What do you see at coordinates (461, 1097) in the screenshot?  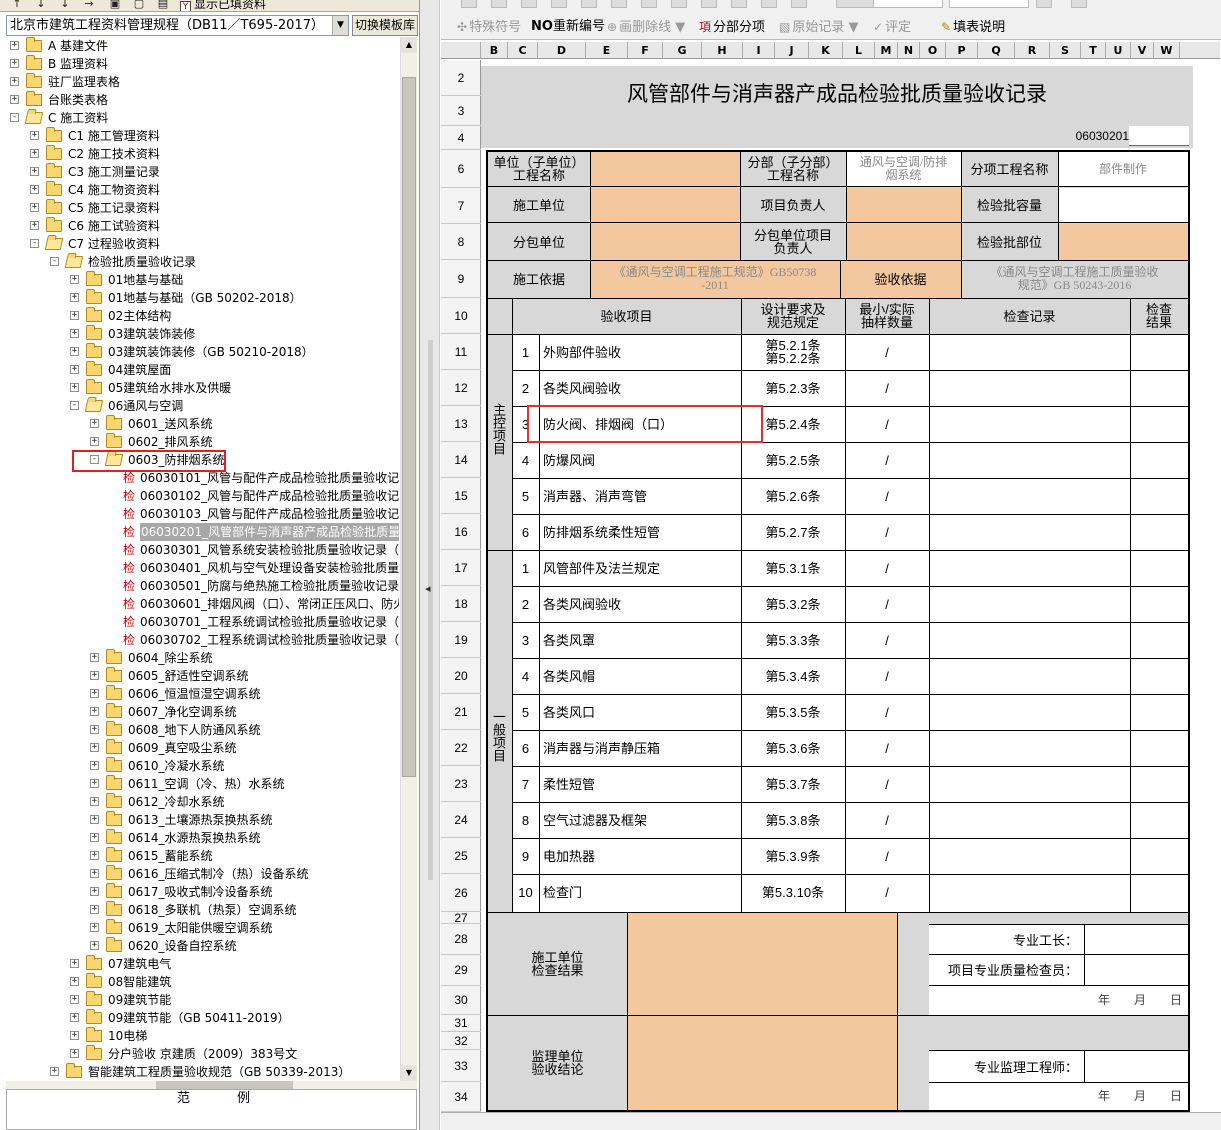 I see `row-header-34: 34` at bounding box center [461, 1097].